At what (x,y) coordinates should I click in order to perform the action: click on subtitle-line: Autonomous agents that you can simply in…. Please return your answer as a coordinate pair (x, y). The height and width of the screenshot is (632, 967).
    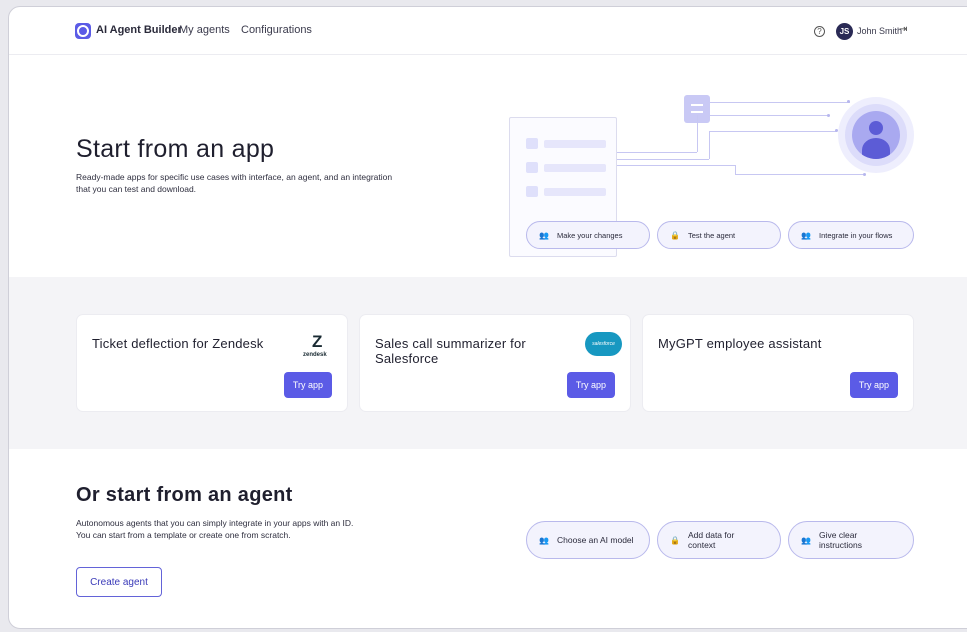
    Looking at the image, I should click on (215, 523).